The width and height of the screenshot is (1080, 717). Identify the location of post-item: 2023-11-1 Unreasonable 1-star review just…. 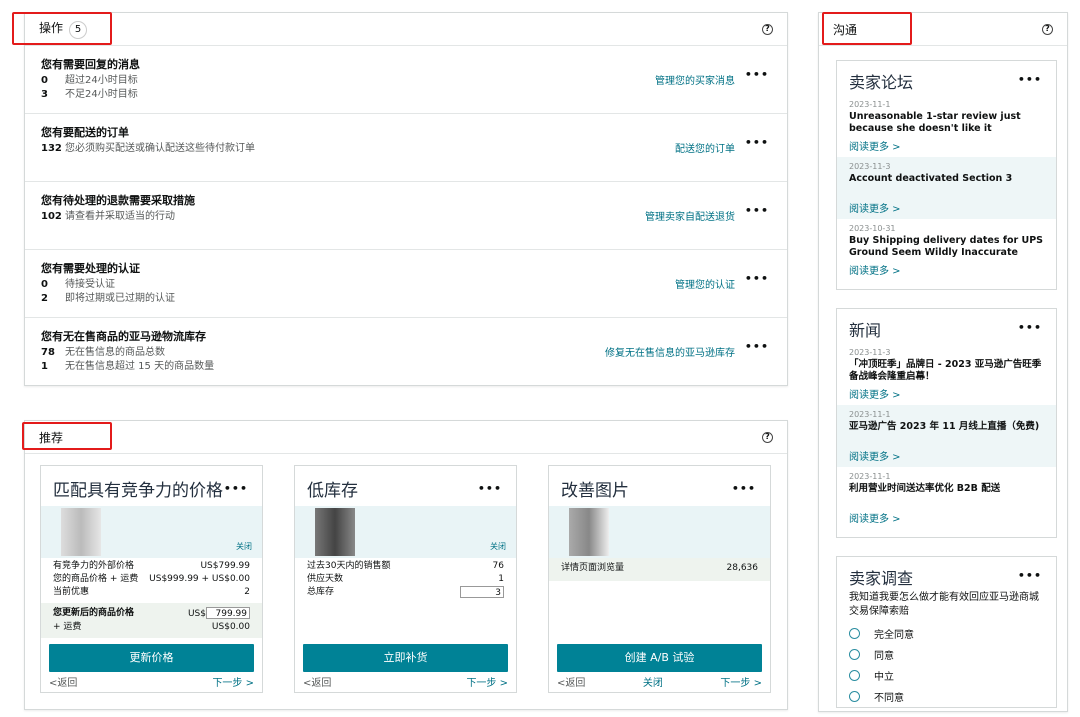
(946, 126).